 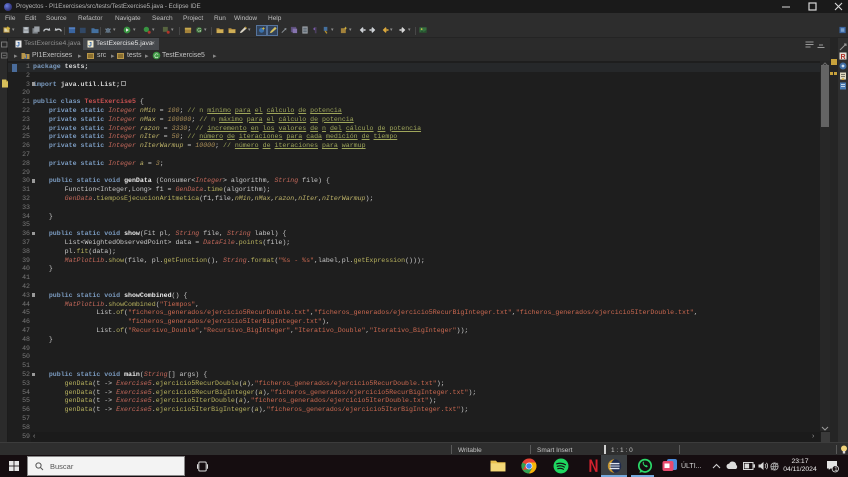 What do you see at coordinates (843, 57) in the screenshot?
I see `svg-text: R` at bounding box center [843, 57].